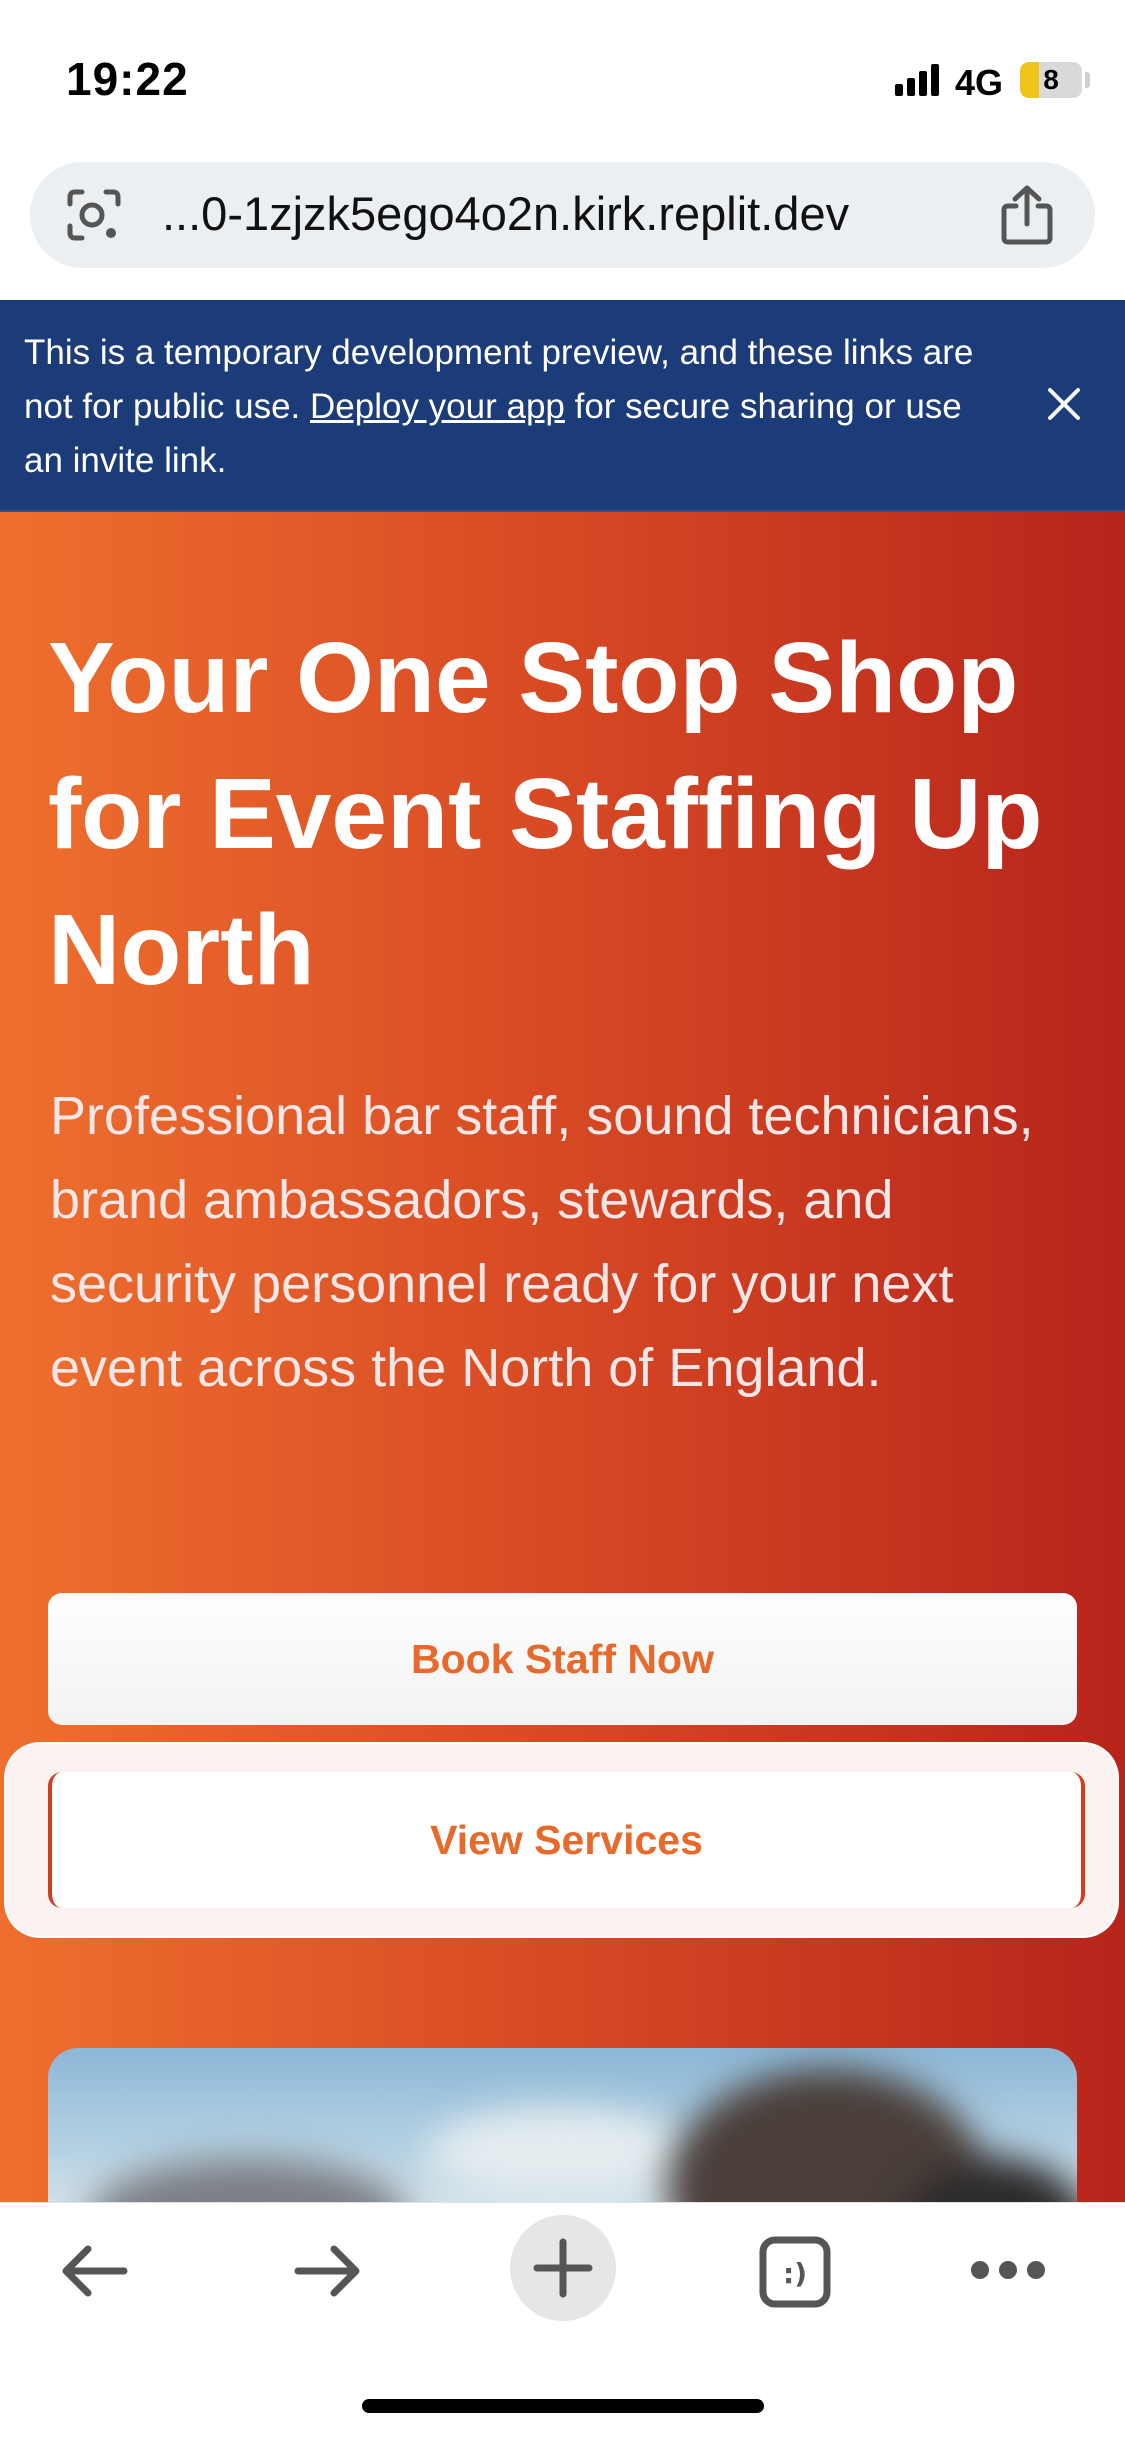  I want to click on tabs-glyph: :), so click(795, 2273).